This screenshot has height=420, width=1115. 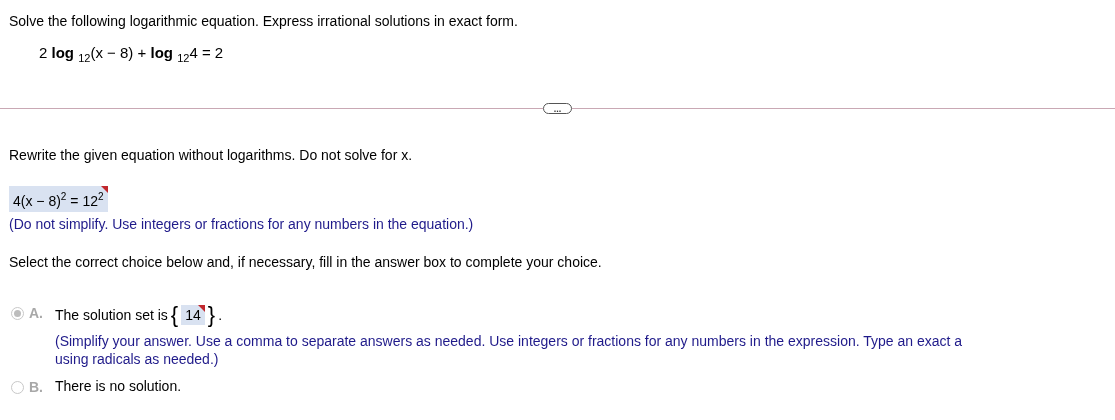 What do you see at coordinates (242, 223) in the screenshot?
I see `hint-text: (Do not simplify. Use integers or fractions for any numbers in the equation.)` at bounding box center [242, 223].